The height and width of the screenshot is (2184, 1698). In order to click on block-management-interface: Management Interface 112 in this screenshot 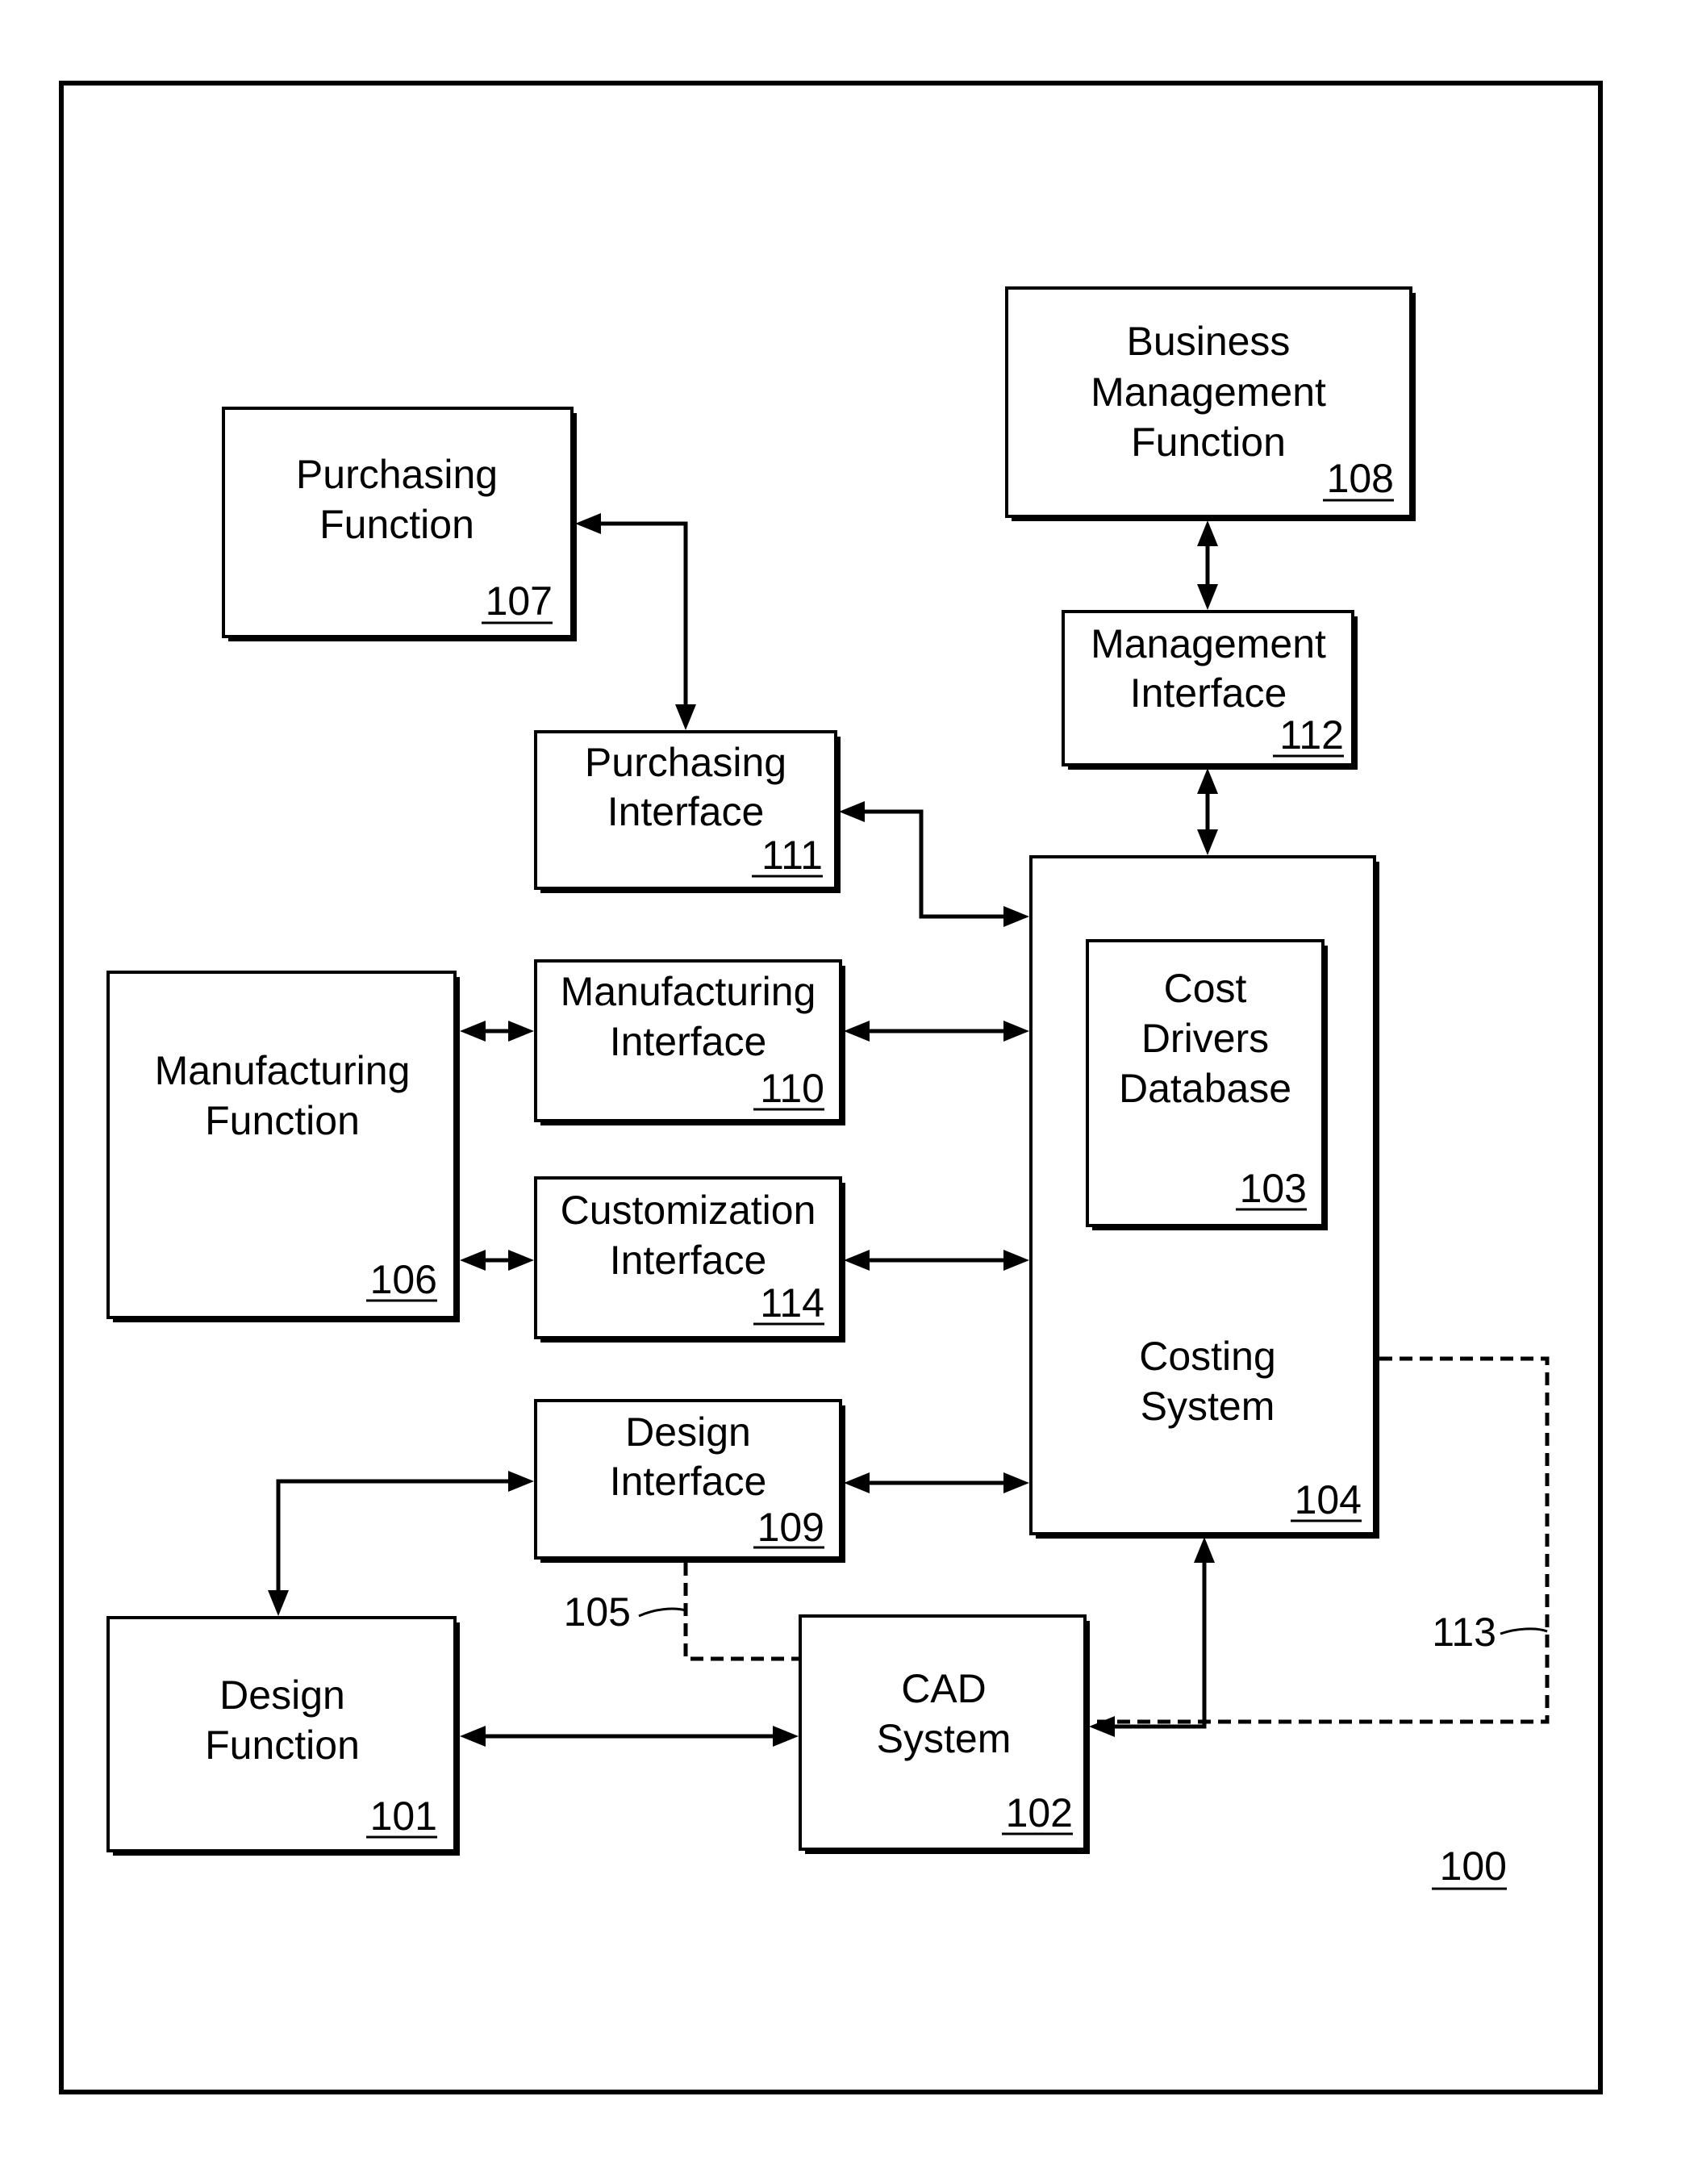, I will do `click(1210, 690)`.